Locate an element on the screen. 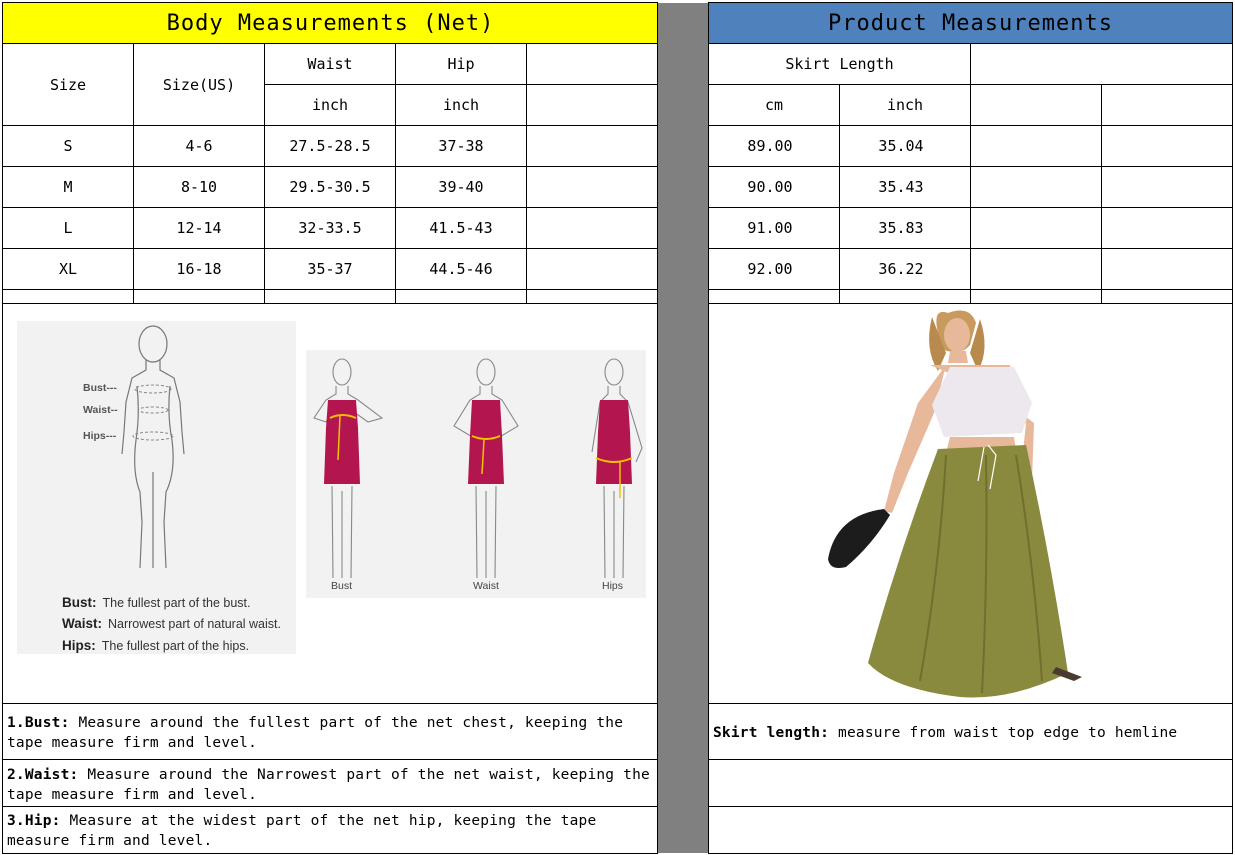  figure-label-waist: Waist is located at coordinates (486, 586).